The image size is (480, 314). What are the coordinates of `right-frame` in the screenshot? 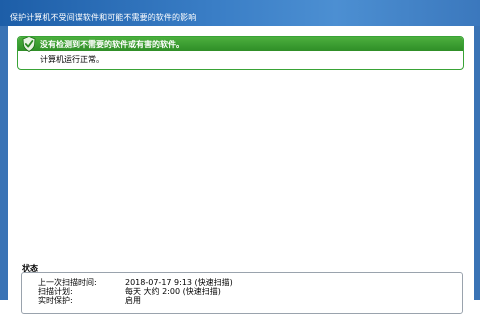 It's located at (477, 163).